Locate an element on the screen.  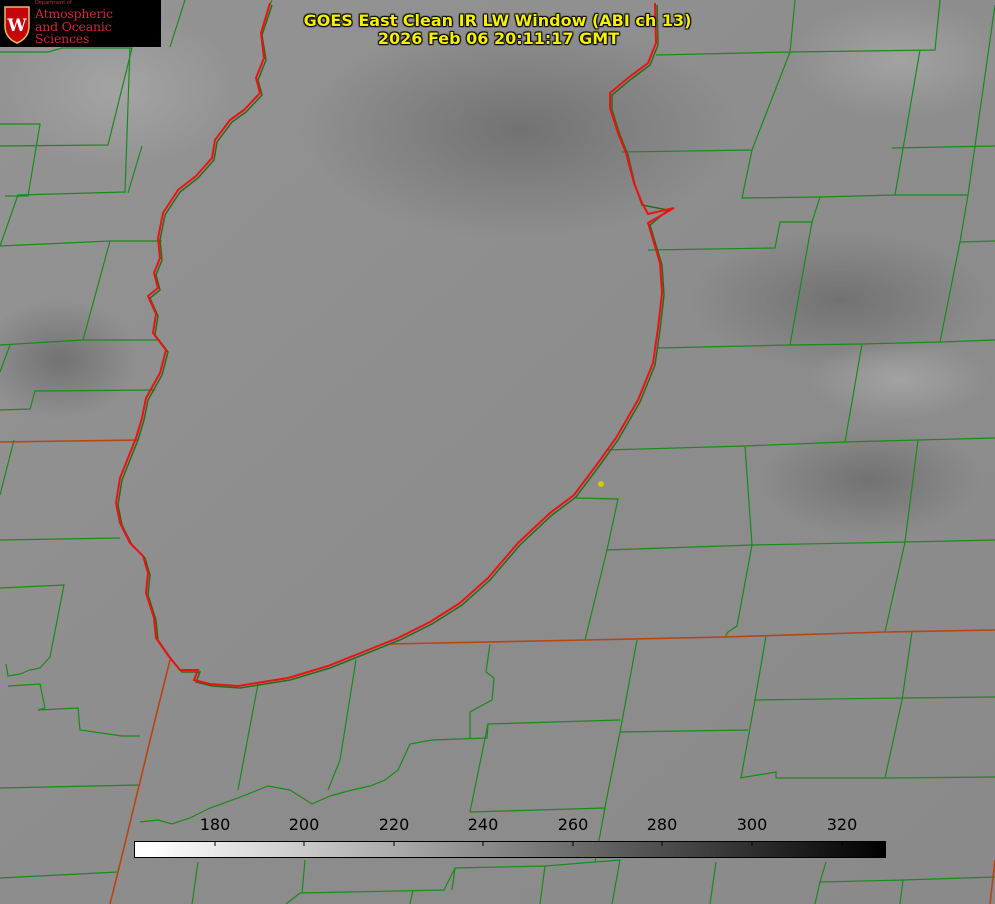
station-marker is located at coordinates (601, 484).